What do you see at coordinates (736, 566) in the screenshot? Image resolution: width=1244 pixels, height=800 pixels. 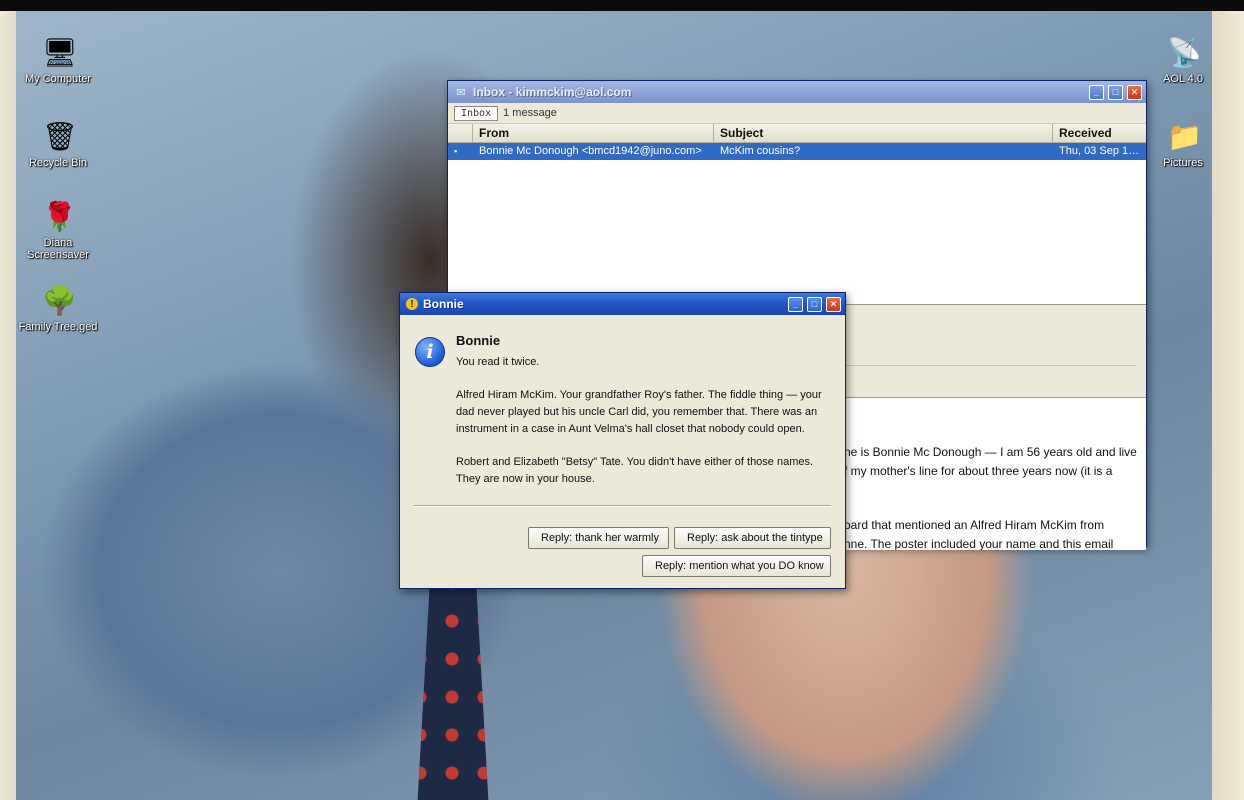 I see `reply-mention-know-button: Reply: mention what you DO know` at bounding box center [736, 566].